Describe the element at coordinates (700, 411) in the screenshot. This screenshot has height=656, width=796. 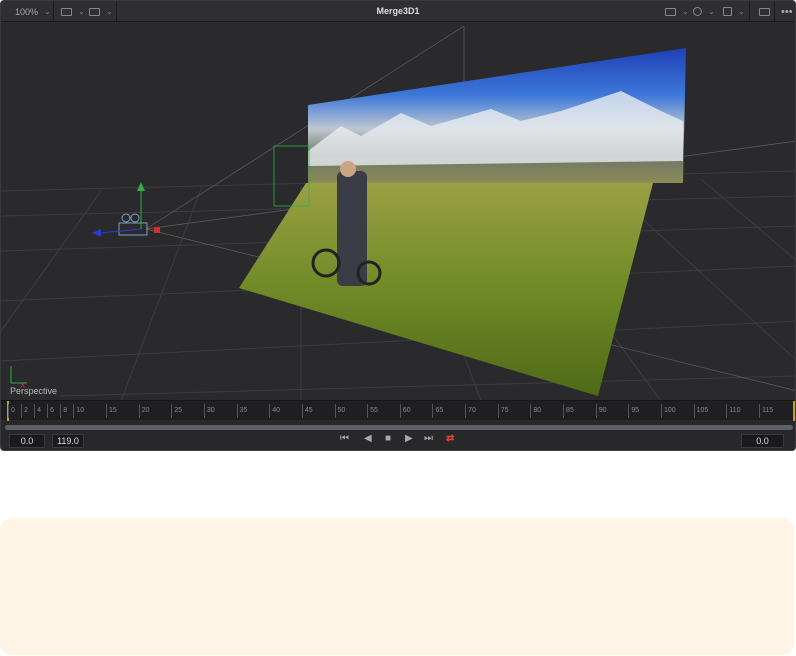
I see `timeline-tick: 105` at that location.